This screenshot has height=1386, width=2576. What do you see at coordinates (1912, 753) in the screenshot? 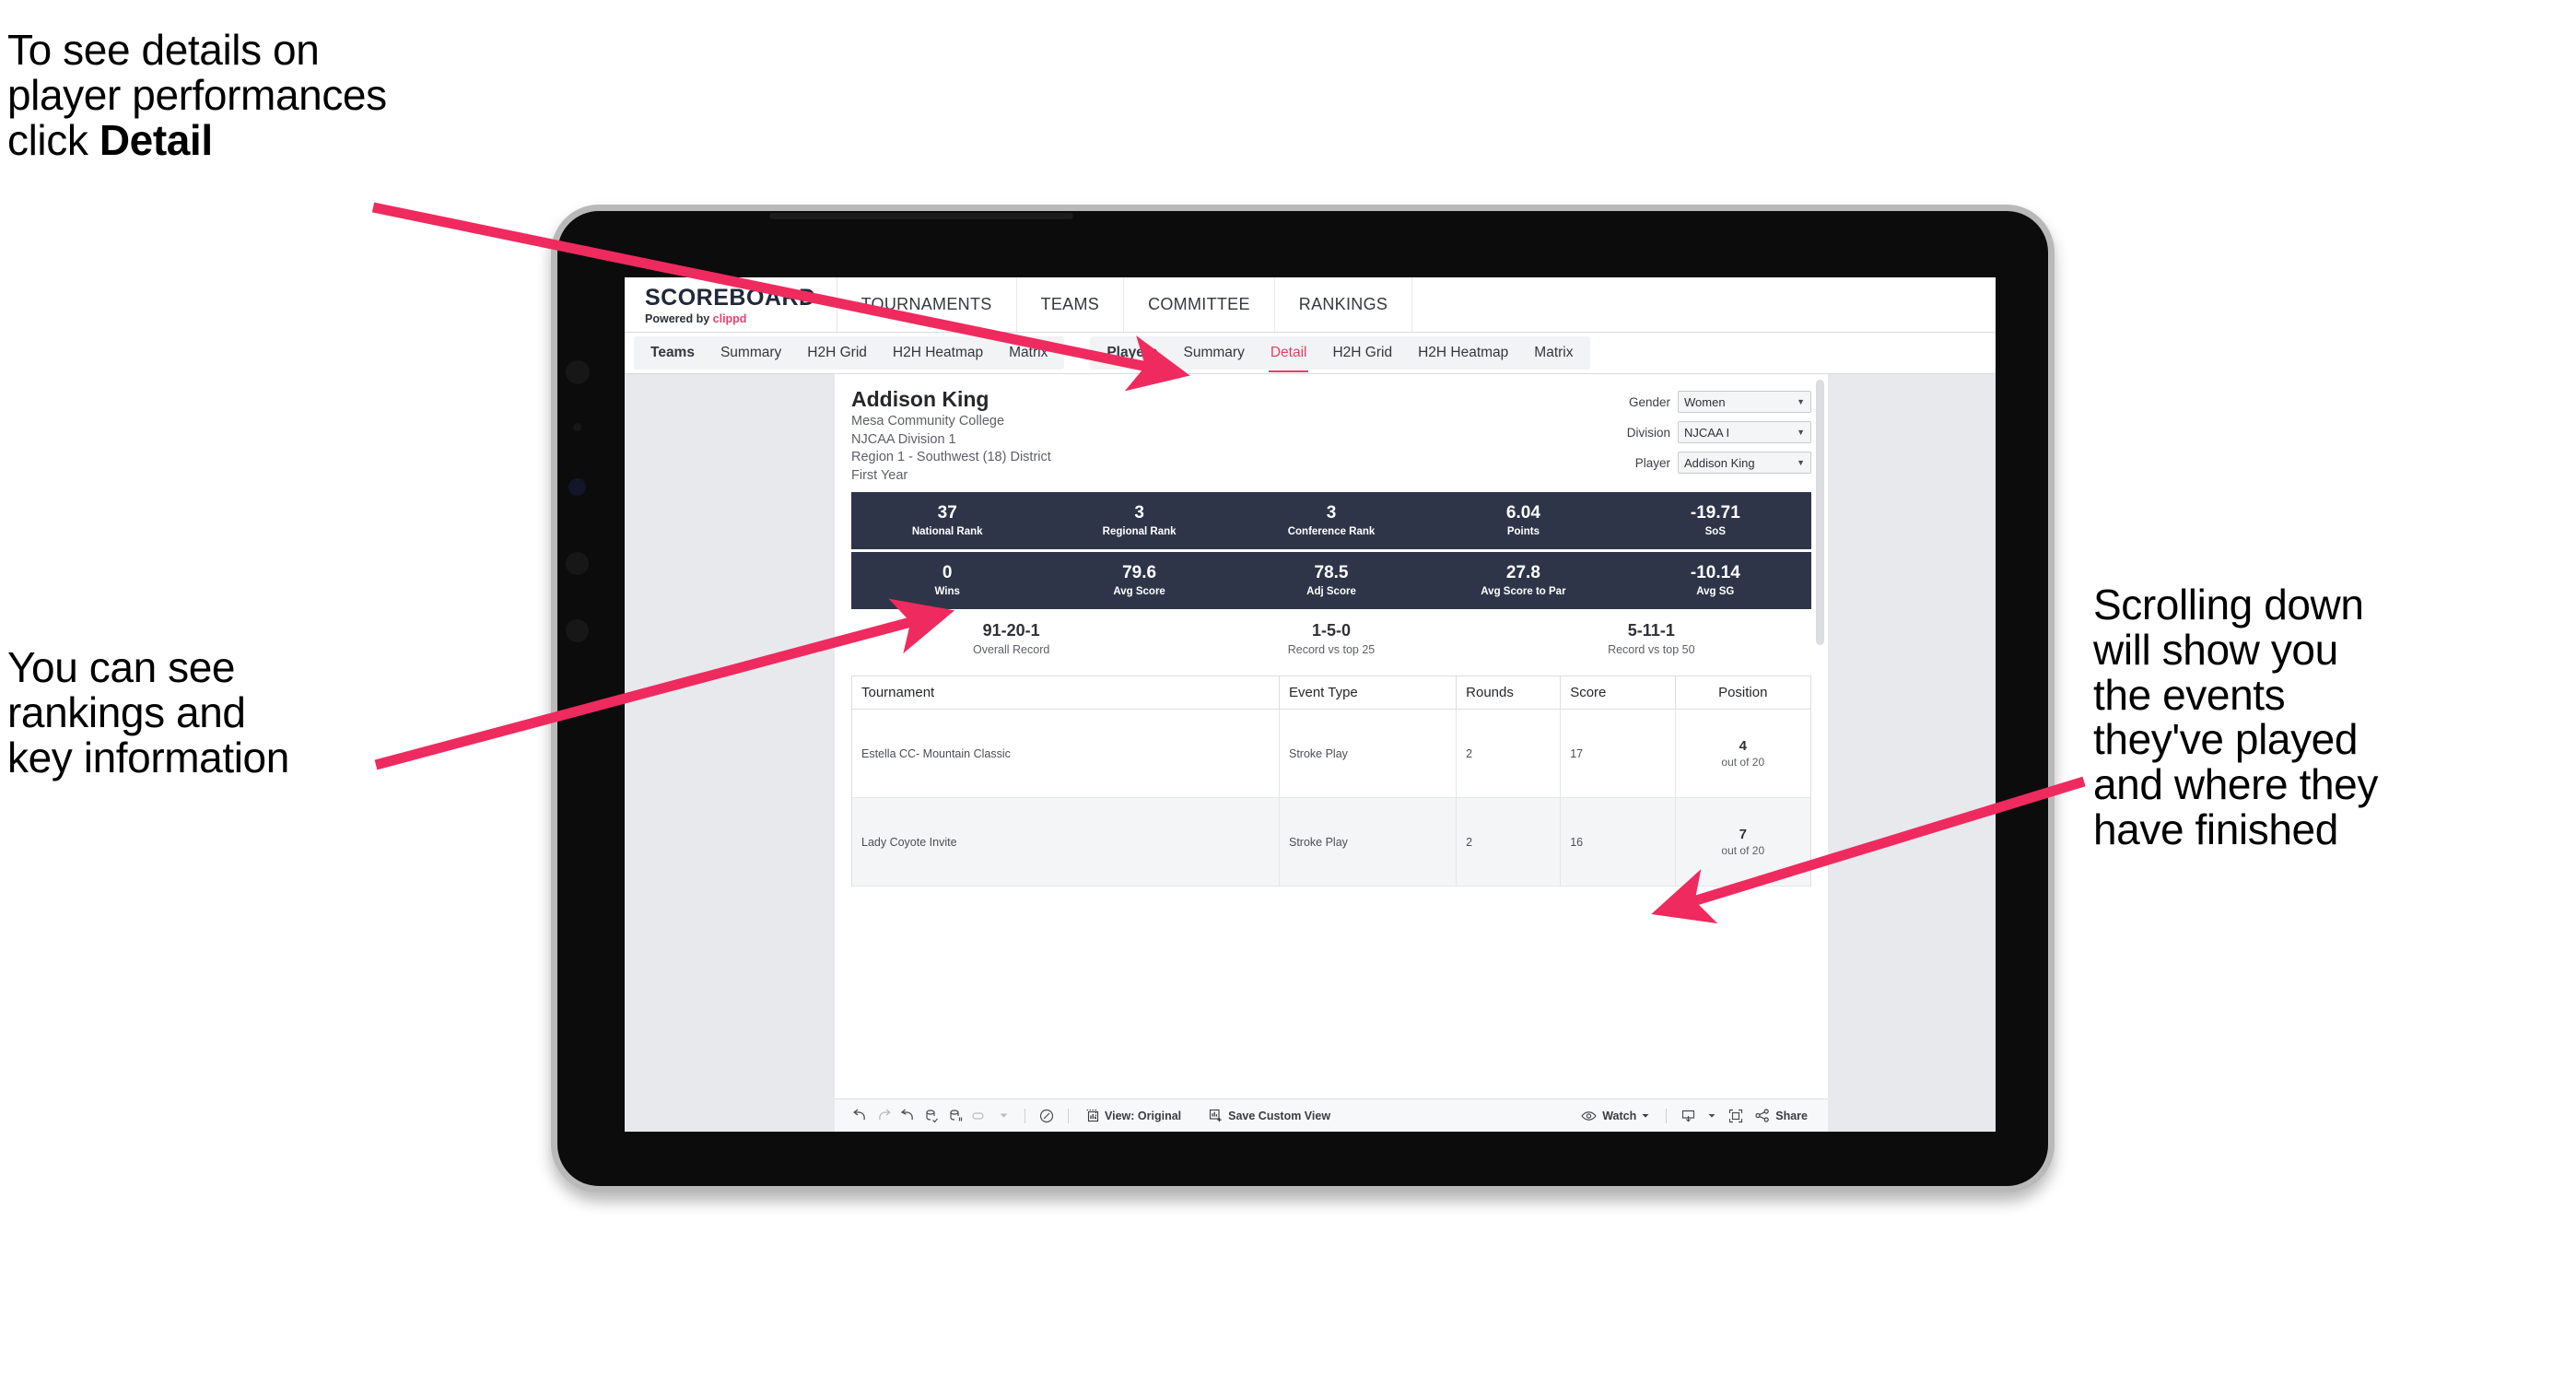
I see `right-gutter` at bounding box center [1912, 753].